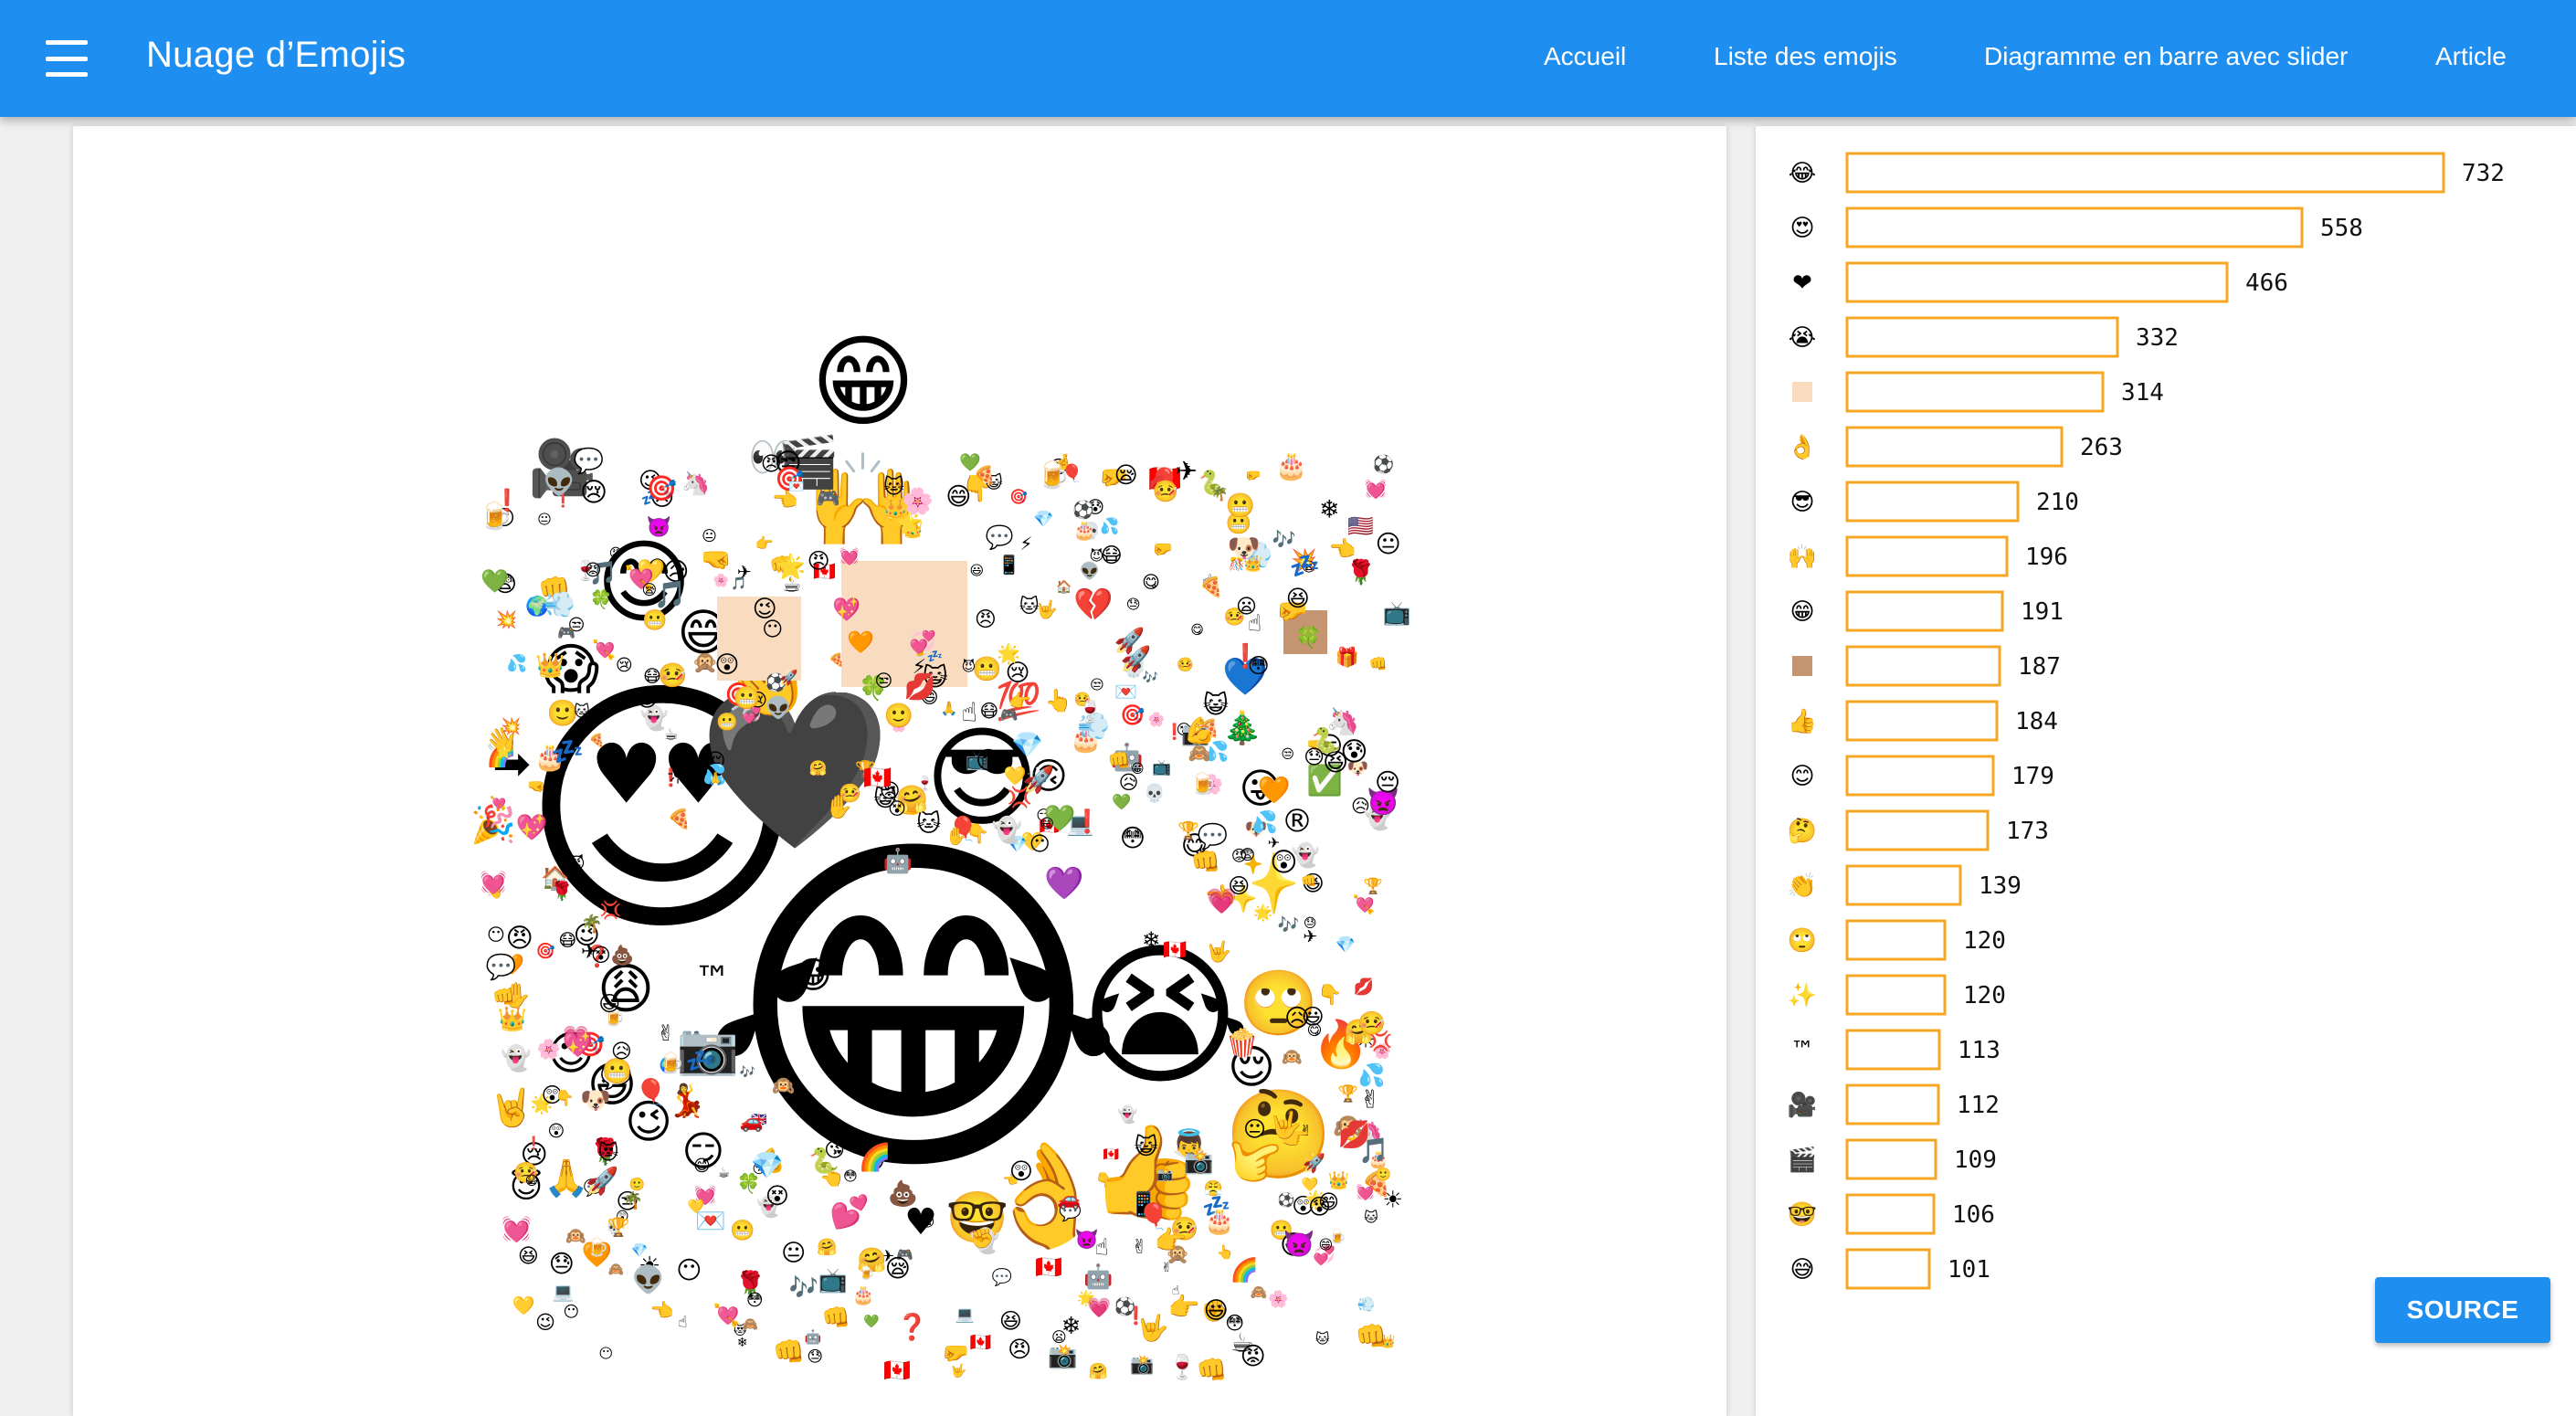 Image resolution: width=2576 pixels, height=1416 pixels. Describe the element at coordinates (1185, 664) in the screenshot. I see `cloud-emoji: 🤒` at that location.